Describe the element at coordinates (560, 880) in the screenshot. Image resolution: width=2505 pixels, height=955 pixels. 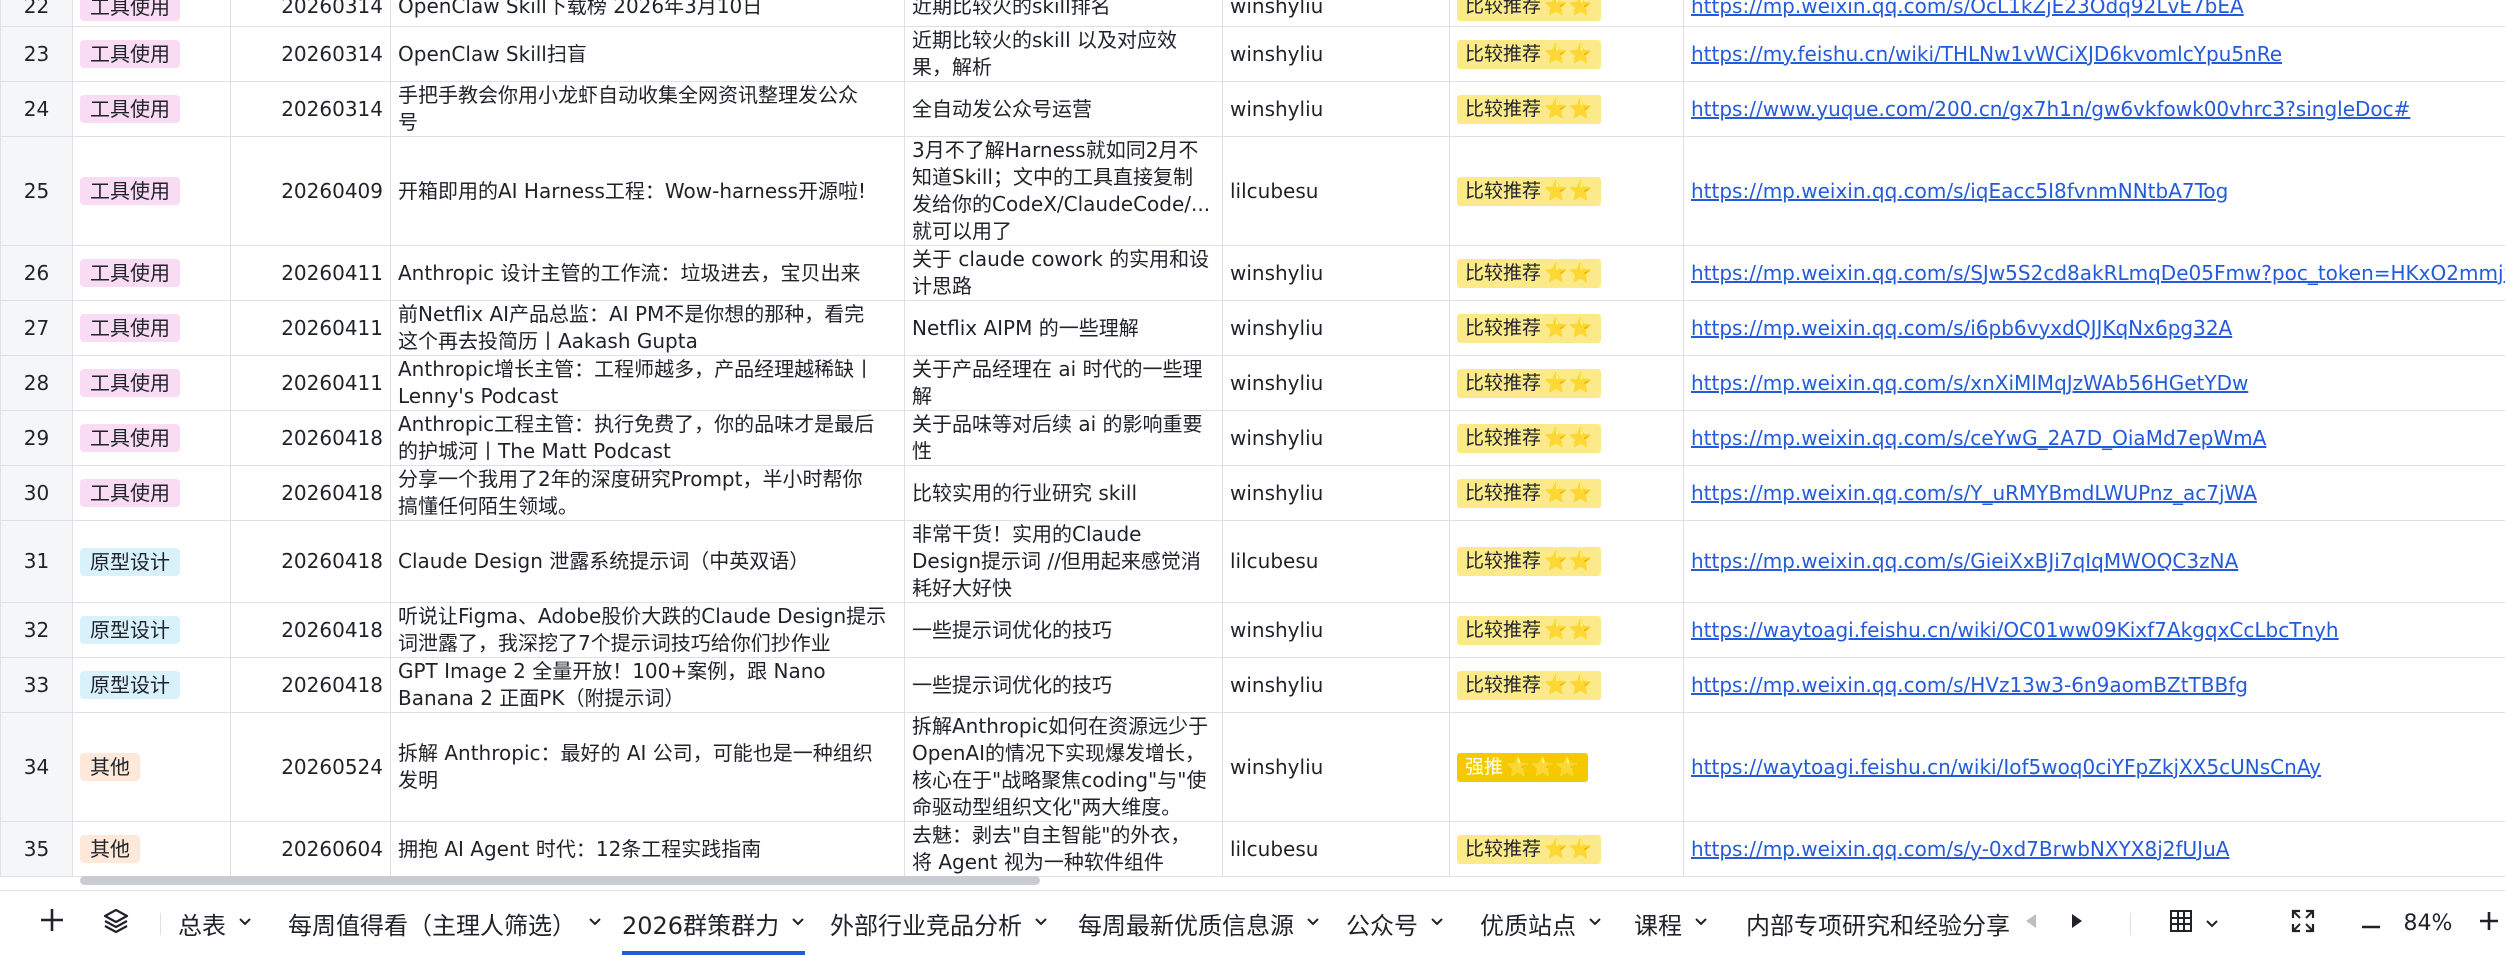
I see `horizontal-scrollbar` at that location.